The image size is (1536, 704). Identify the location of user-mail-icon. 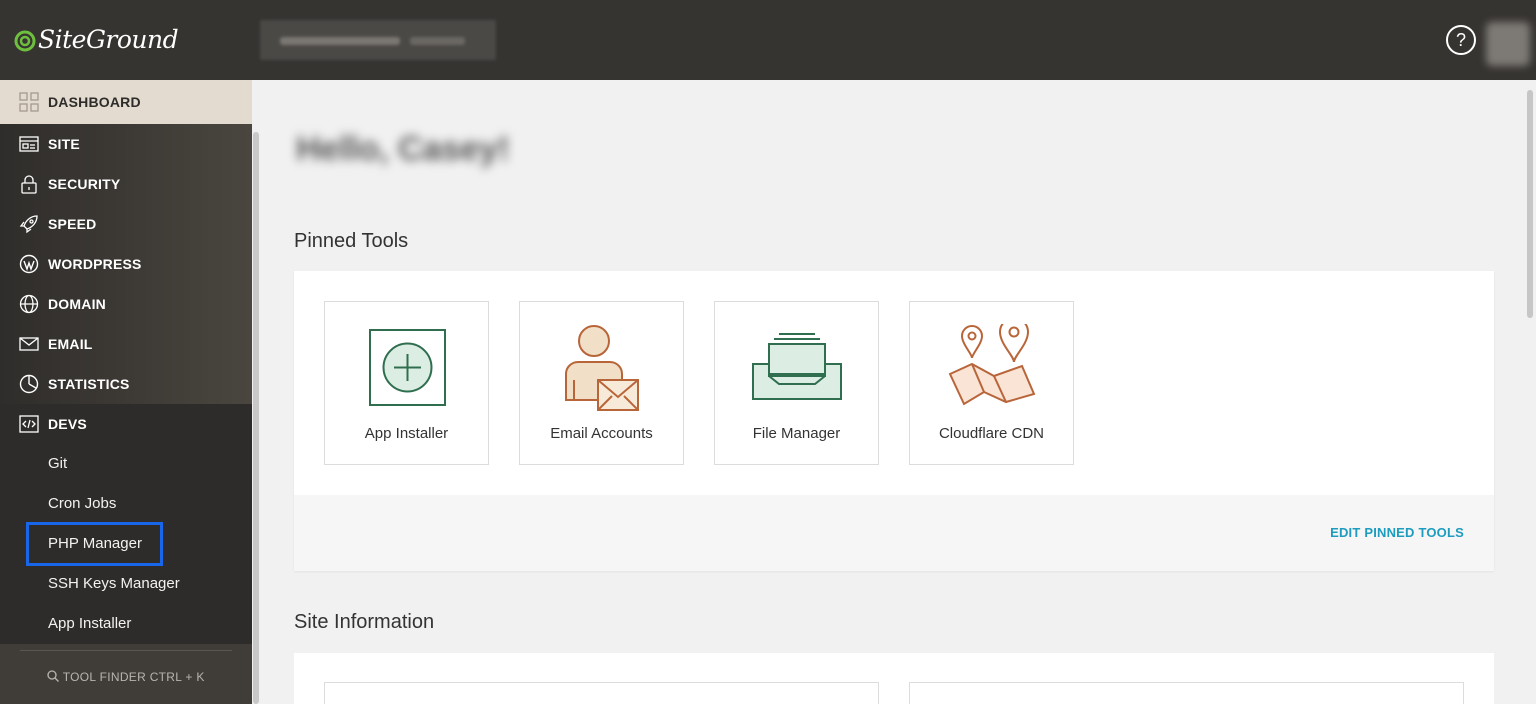
(602, 368).